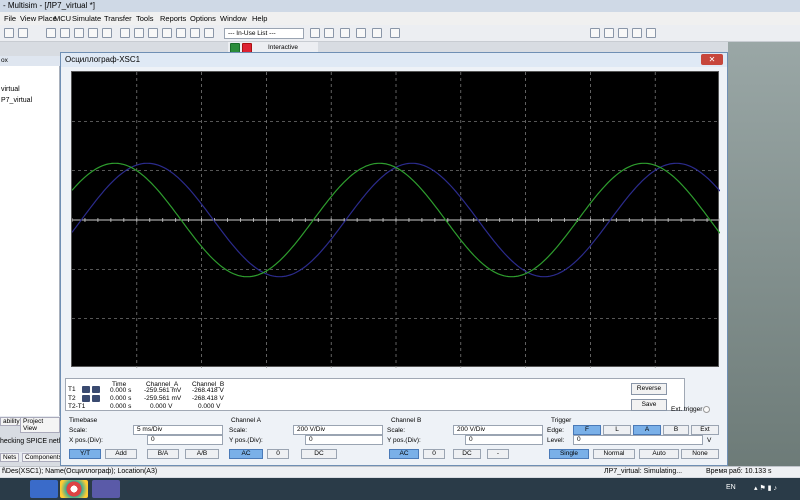 Image resolution: width=800 pixels, height=500 pixels. Describe the element at coordinates (344, 440) in the screenshot. I see `channel-a-ypos-field: 0` at that location.